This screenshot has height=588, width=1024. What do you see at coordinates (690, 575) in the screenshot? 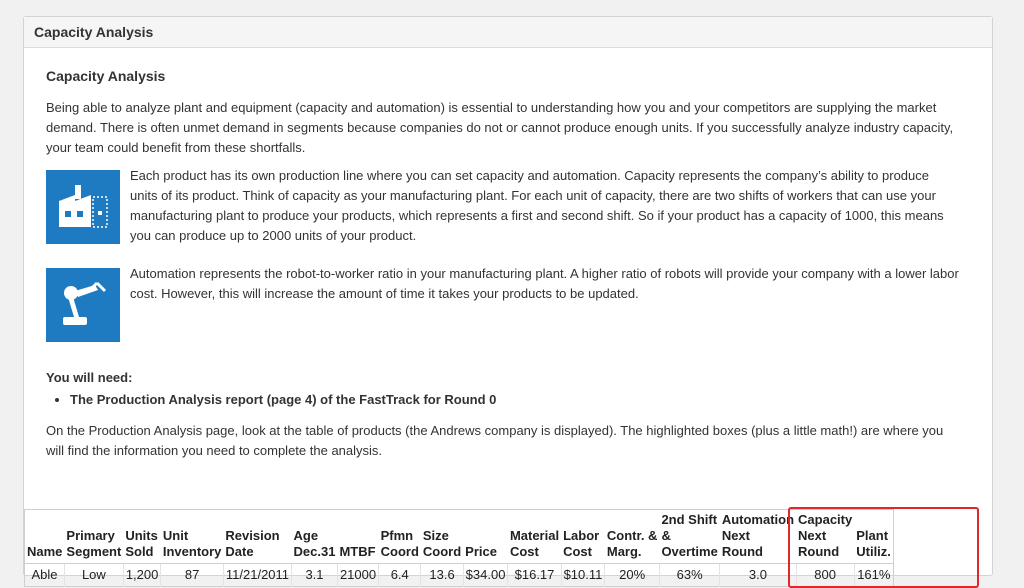
I see `cell-overtime: 63%` at bounding box center [690, 575].